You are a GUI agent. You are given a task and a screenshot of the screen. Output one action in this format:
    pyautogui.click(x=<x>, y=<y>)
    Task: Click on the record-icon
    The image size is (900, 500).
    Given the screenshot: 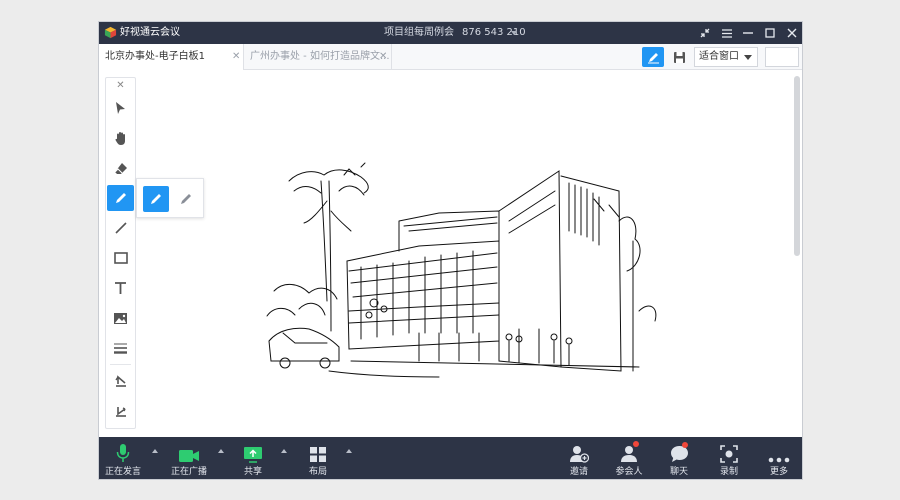 What is the action you would take?
    pyautogui.click(x=729, y=454)
    